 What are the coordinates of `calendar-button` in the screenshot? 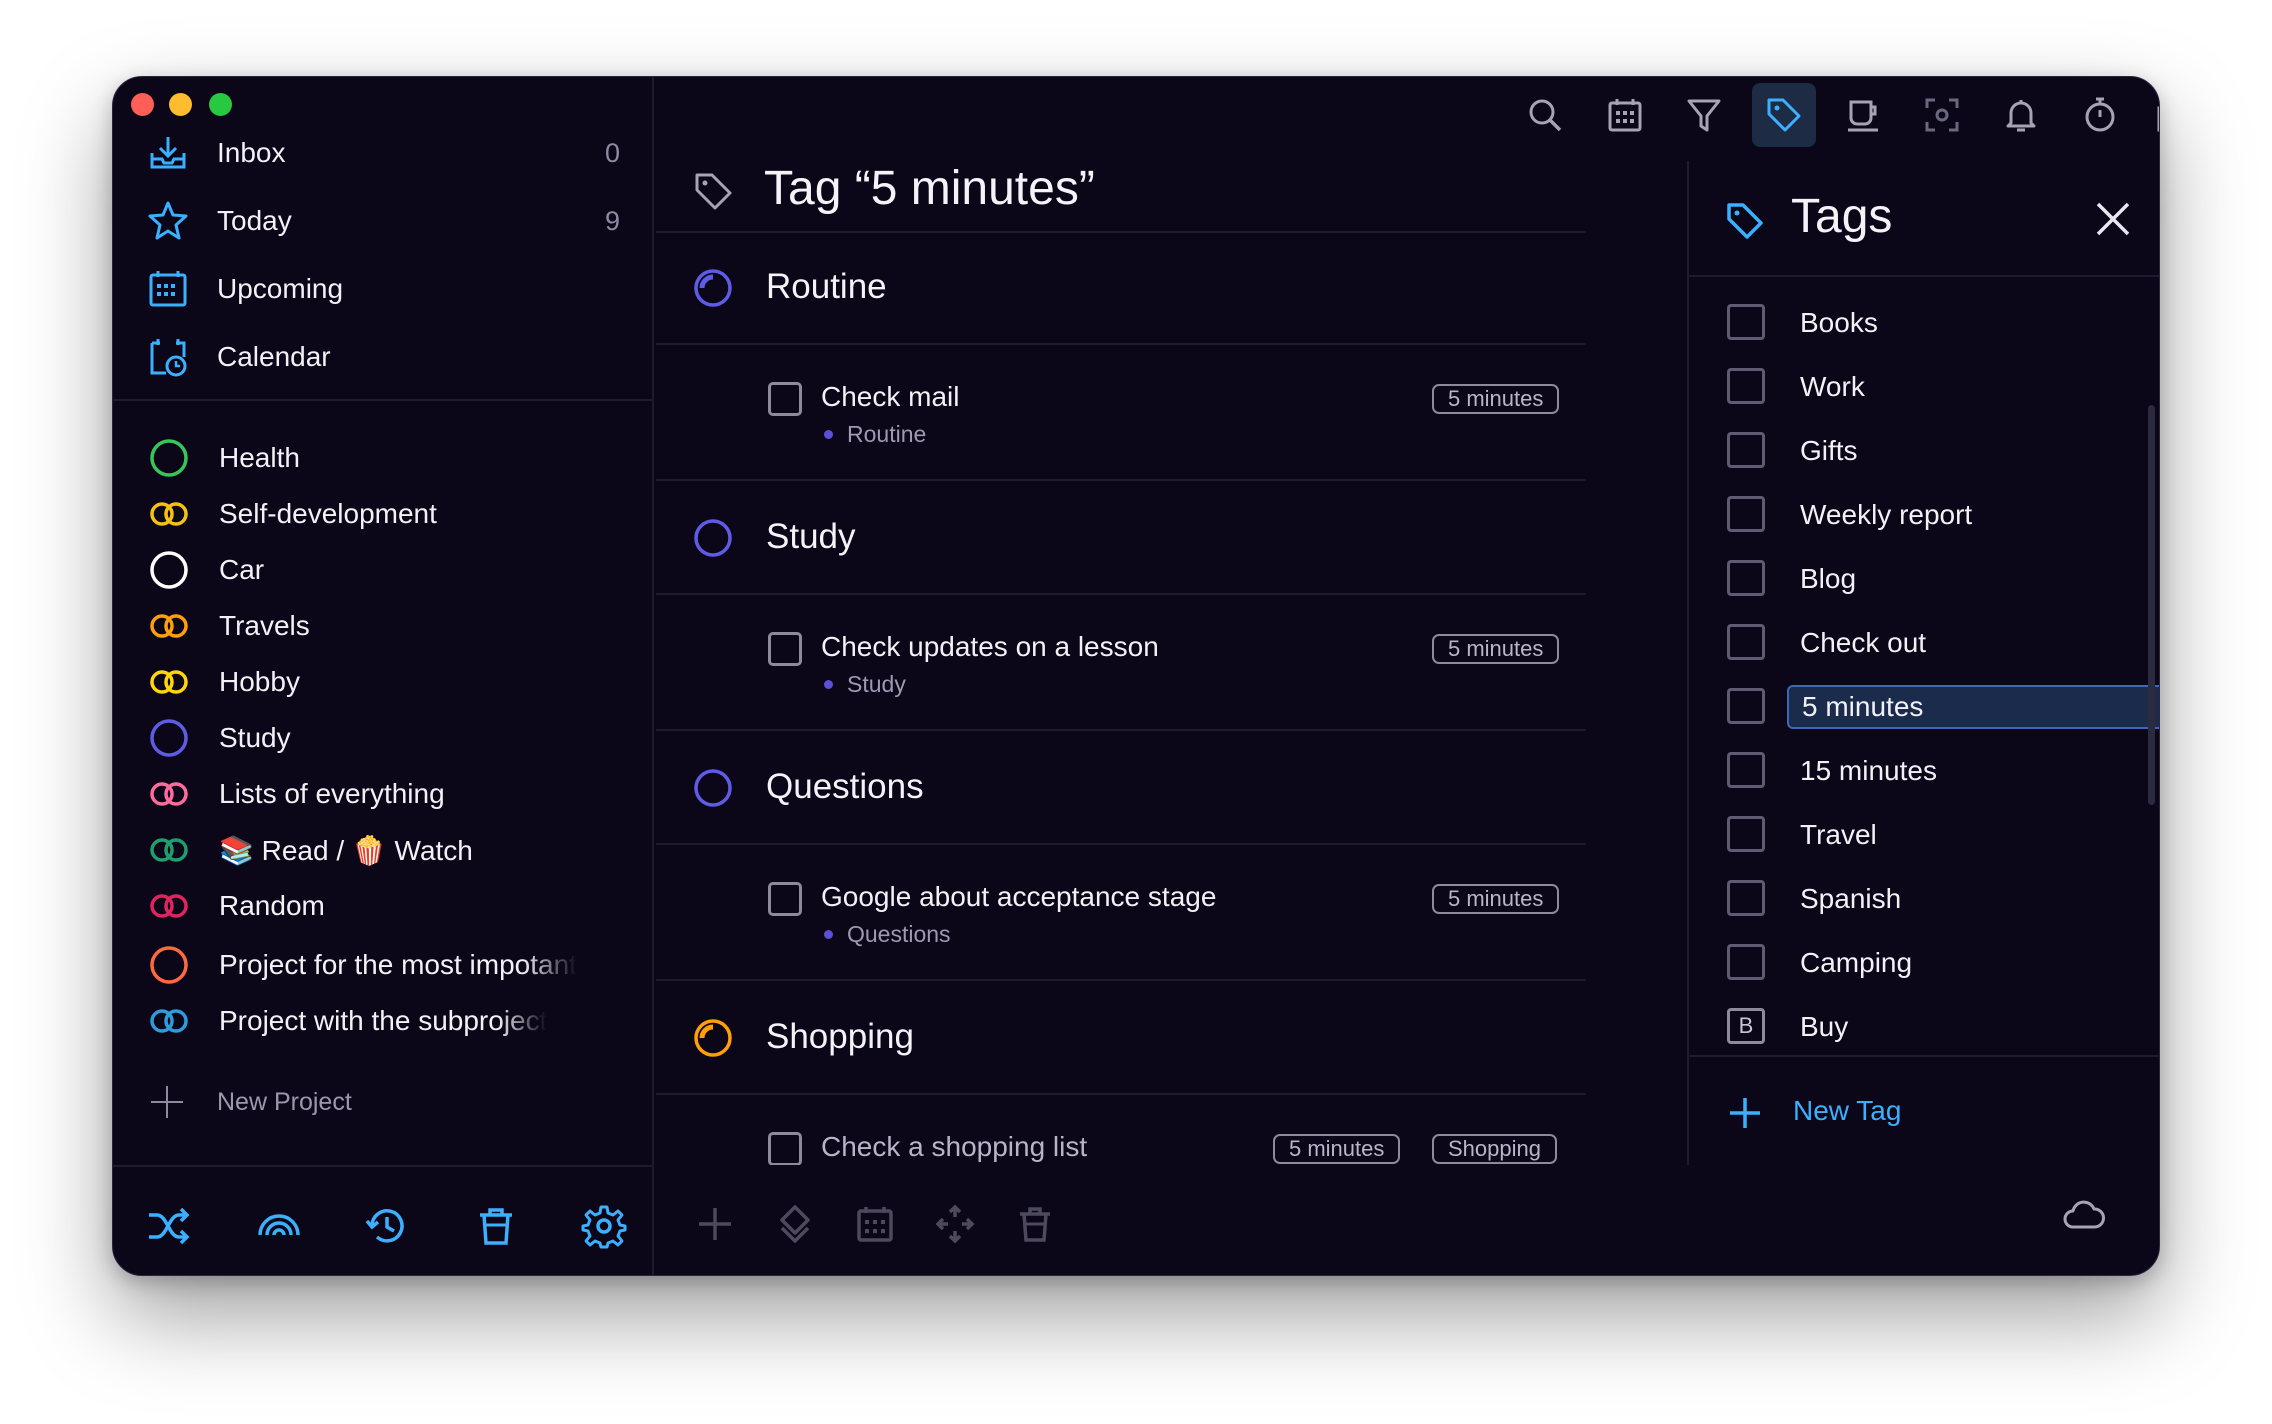 It's located at (1625, 115).